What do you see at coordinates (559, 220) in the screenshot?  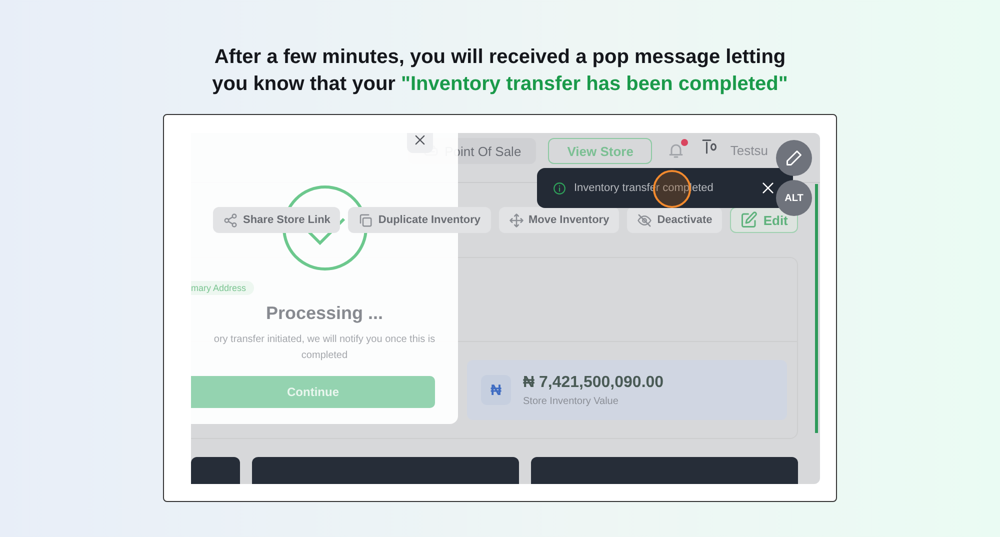 I see `move-inventory-button: Move Inventory` at bounding box center [559, 220].